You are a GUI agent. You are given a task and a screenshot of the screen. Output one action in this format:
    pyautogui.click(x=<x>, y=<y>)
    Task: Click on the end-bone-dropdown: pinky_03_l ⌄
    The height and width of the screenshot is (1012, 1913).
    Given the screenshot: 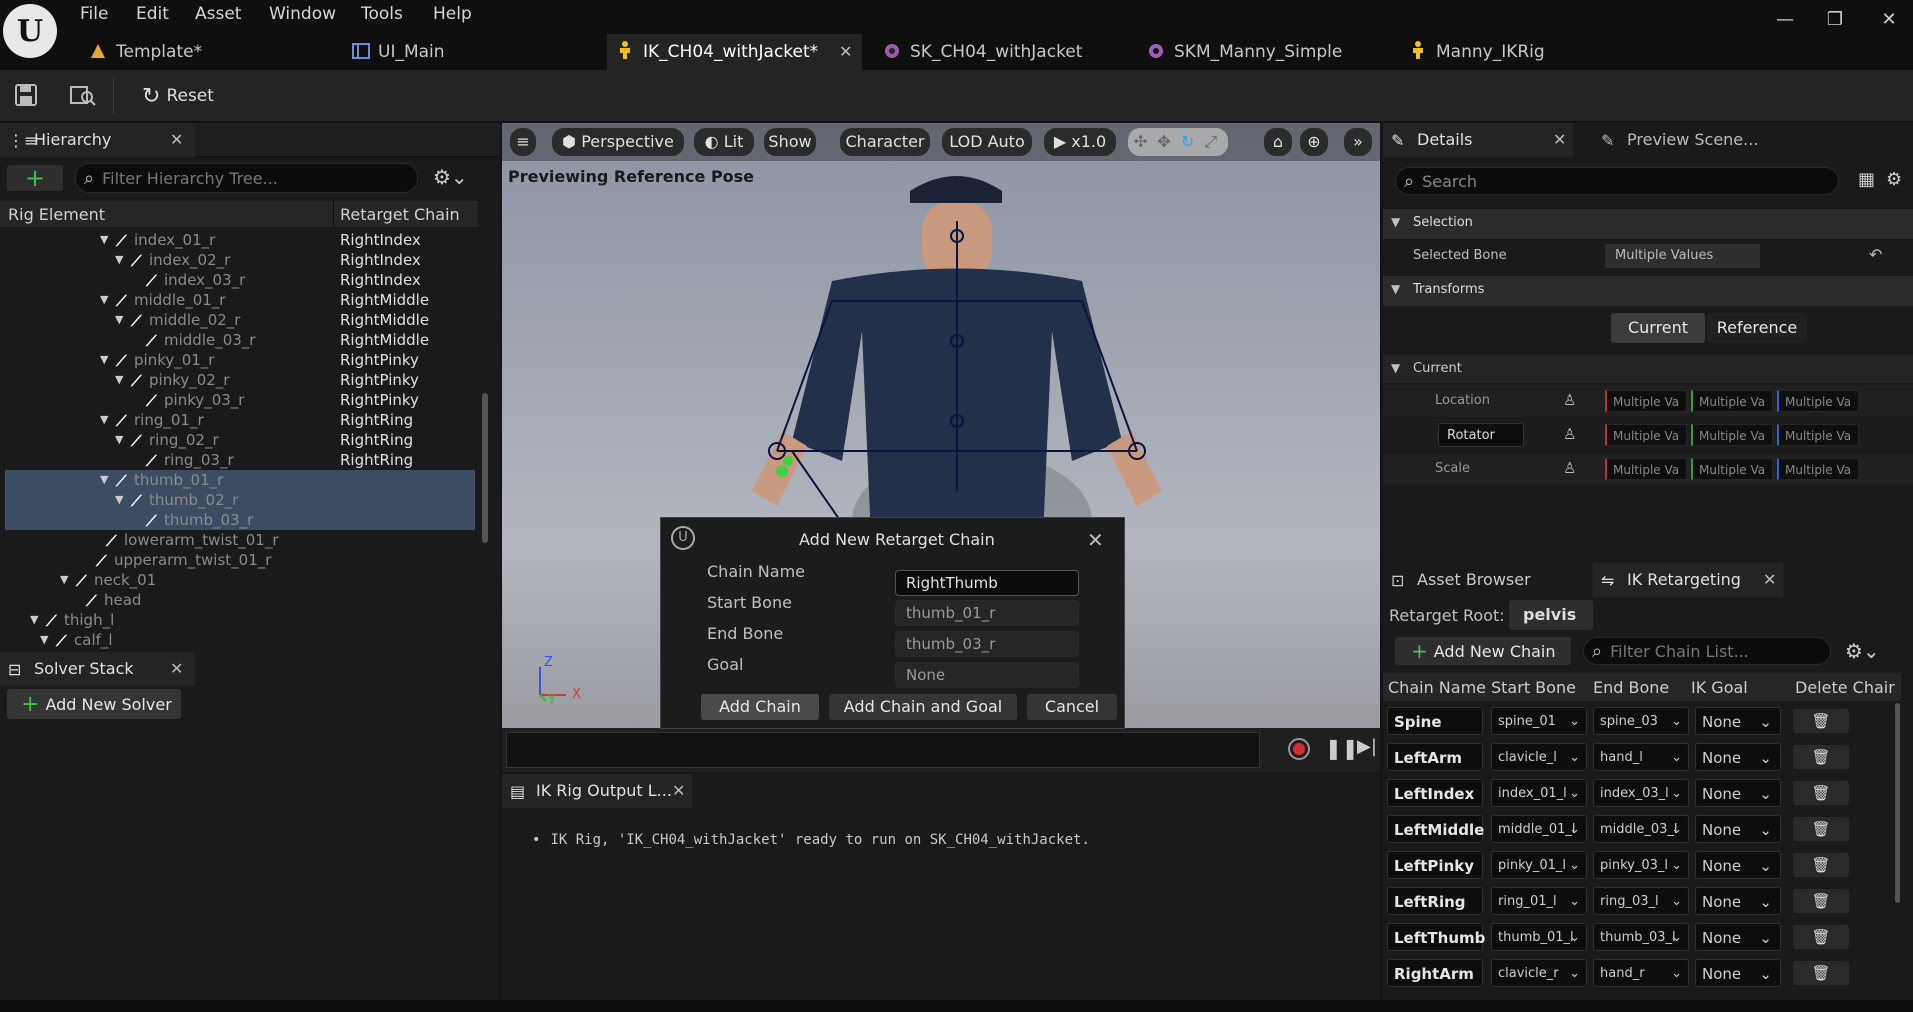 What is the action you would take?
    pyautogui.click(x=1641, y=865)
    